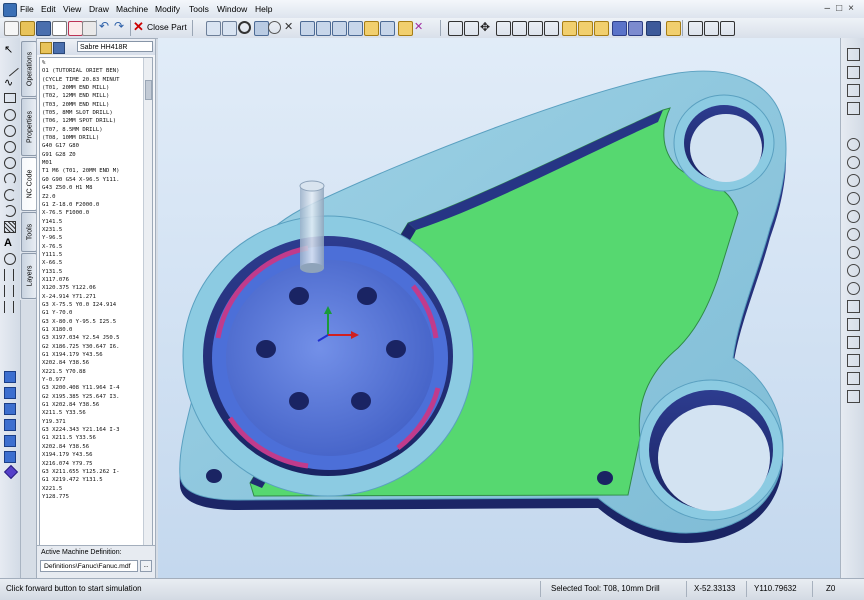 Image resolution: width=864 pixels, height=600 pixels. Describe the element at coordinates (853, 198) in the screenshot. I see `trim-icon` at that location.